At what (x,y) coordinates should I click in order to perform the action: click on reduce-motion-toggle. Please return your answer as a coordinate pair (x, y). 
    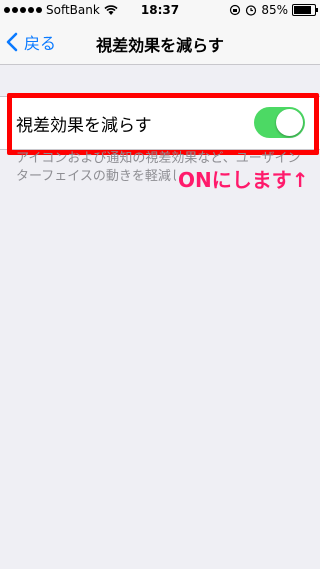
    Looking at the image, I should click on (279, 122).